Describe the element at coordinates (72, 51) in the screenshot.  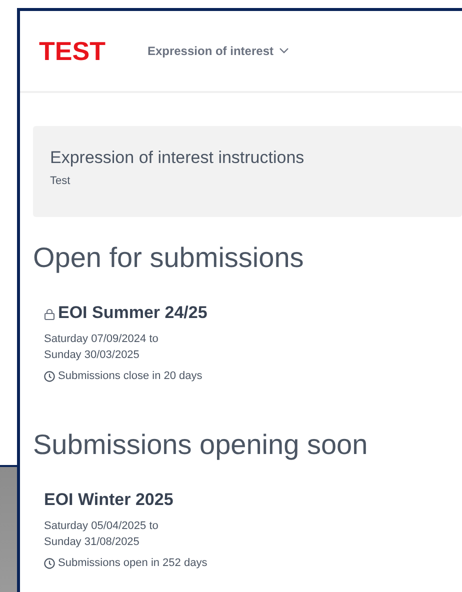
I see `logo: TEST` at that location.